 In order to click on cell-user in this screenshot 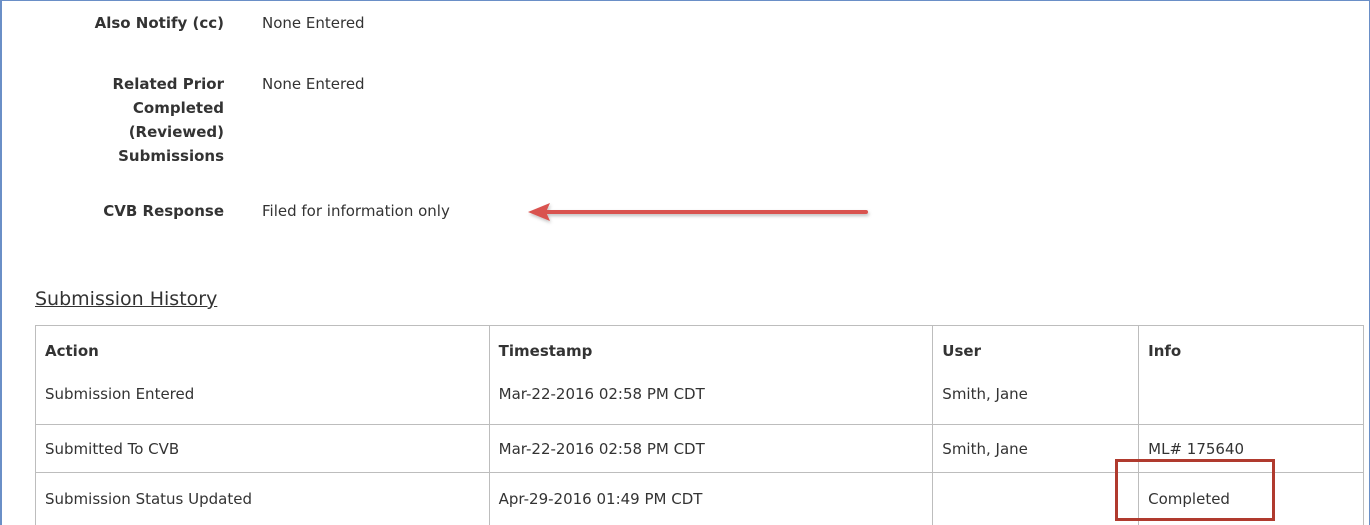, I will do `click(1036, 498)`.